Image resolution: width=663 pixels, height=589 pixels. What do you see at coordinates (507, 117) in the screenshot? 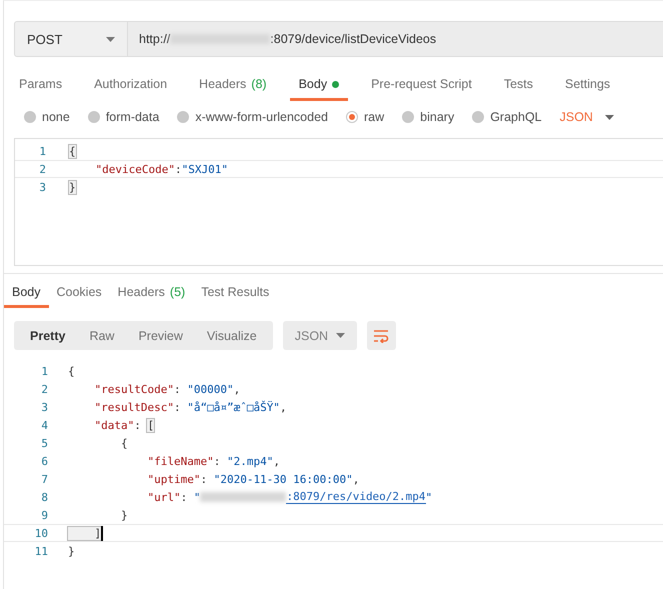
I see `body-type-radio: GraphQL` at bounding box center [507, 117].